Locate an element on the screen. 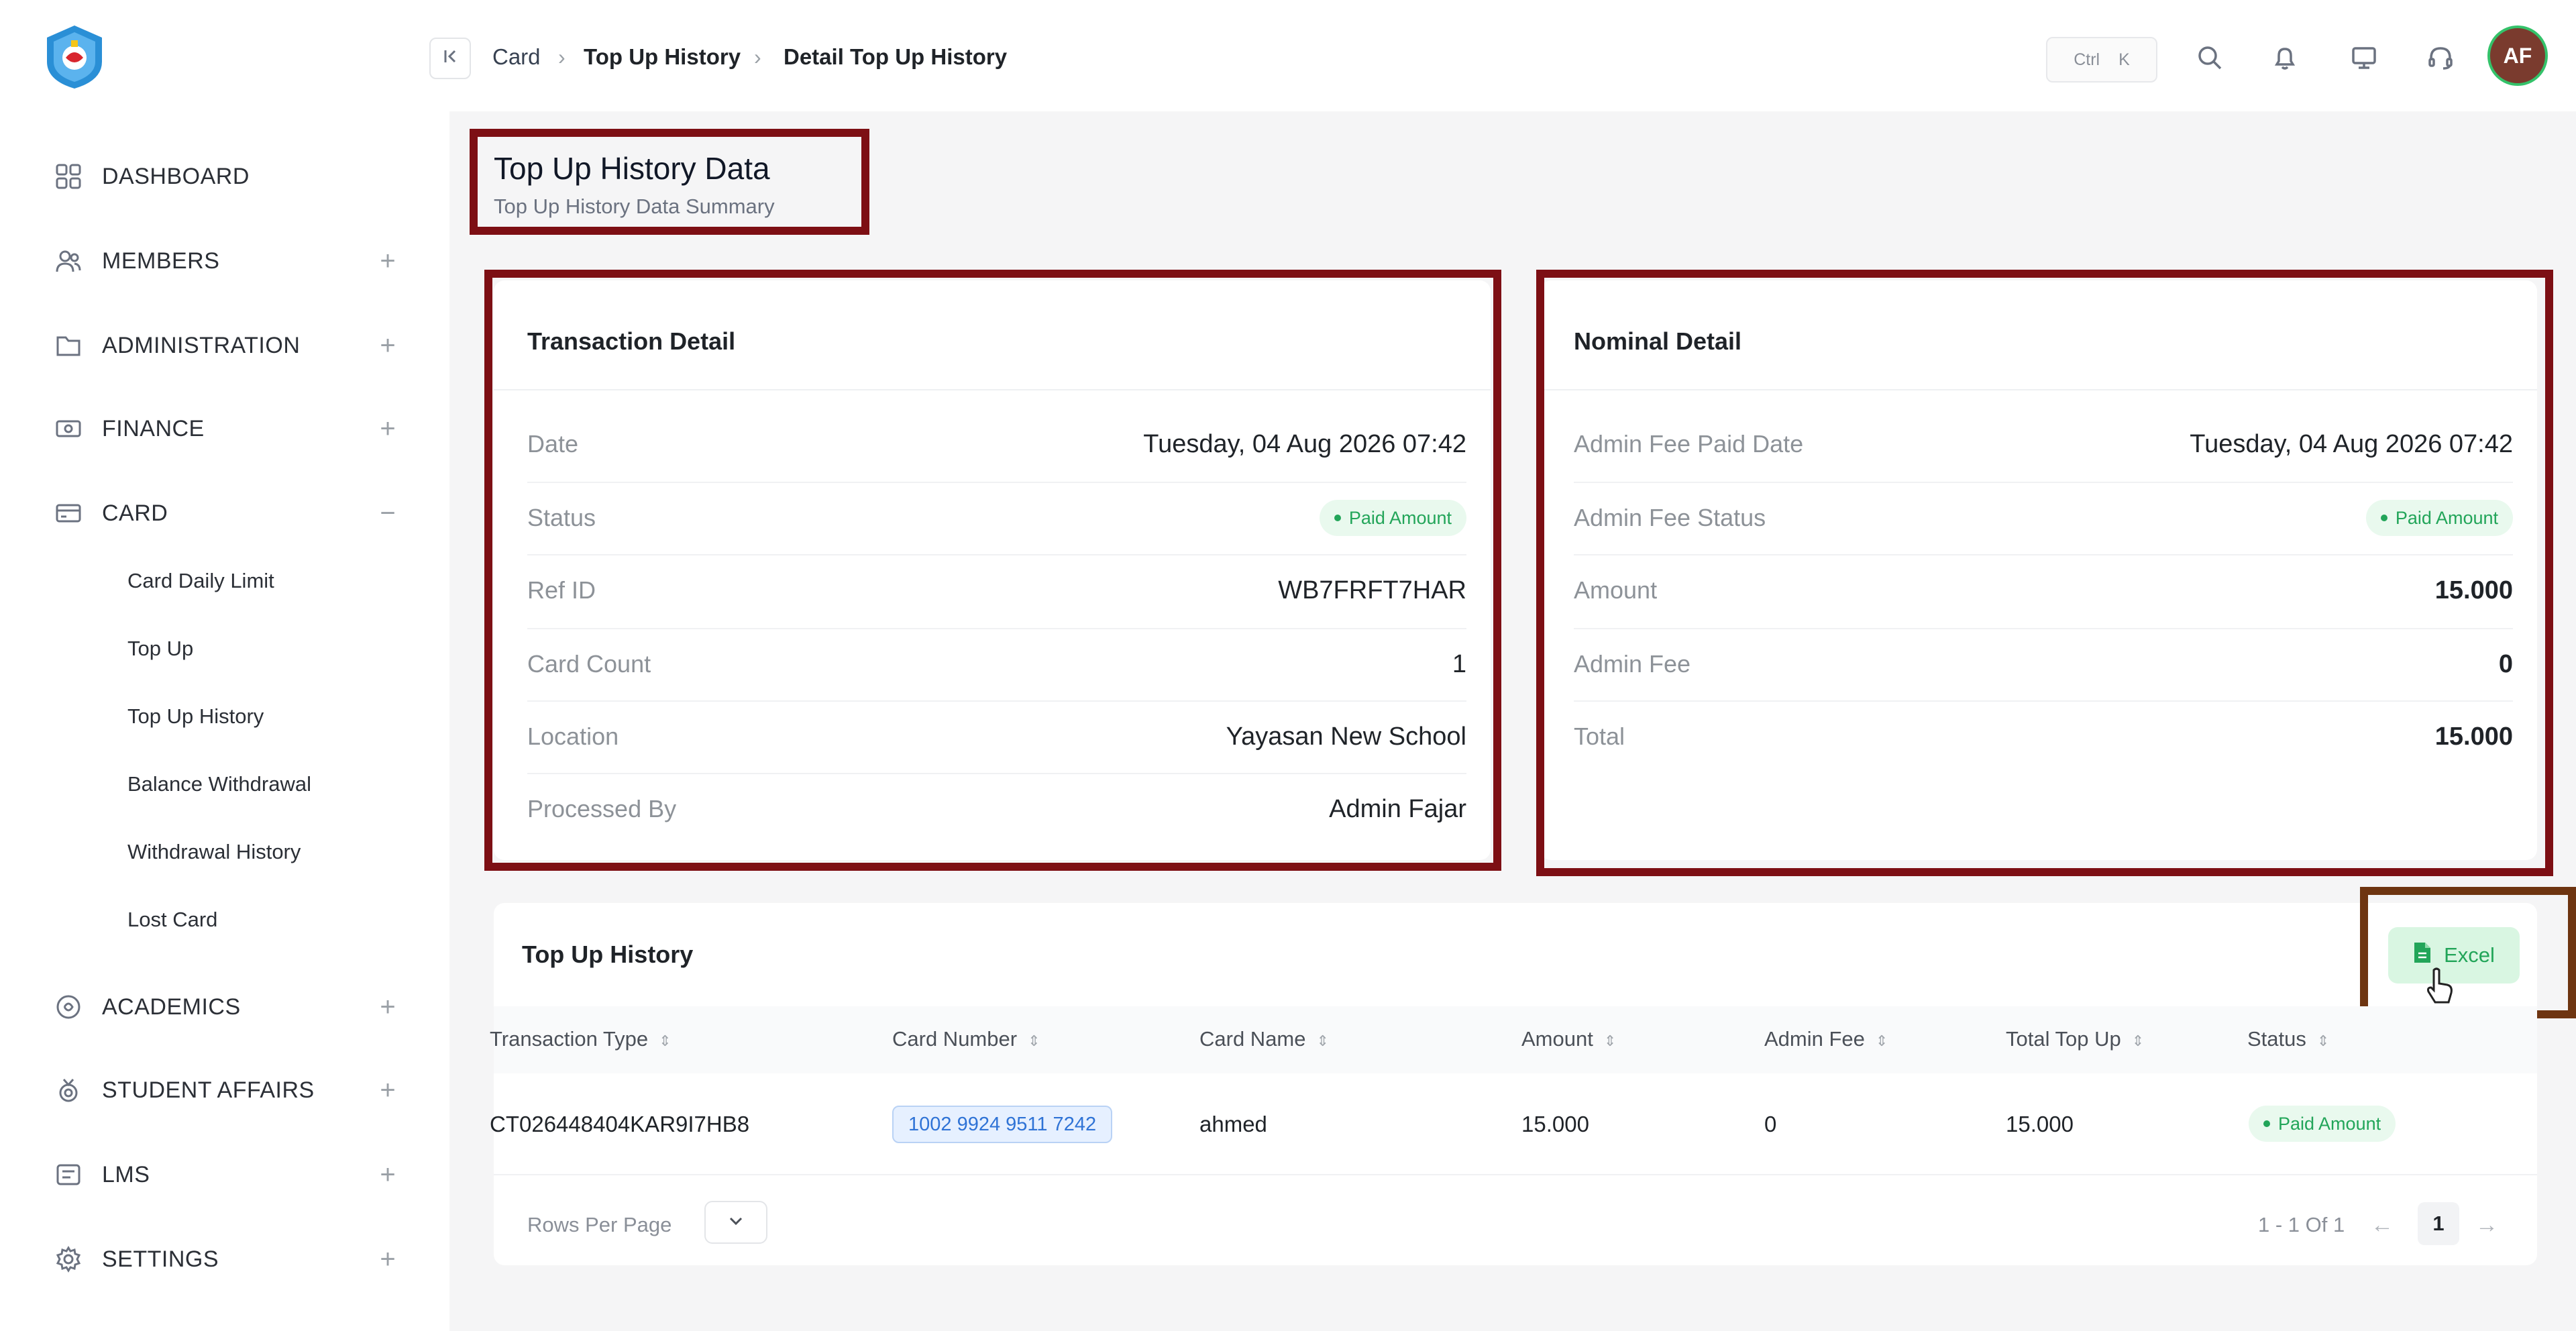 Image resolution: width=2576 pixels, height=1331 pixels. excel-button-label: Excel is located at coordinates (2469, 955).